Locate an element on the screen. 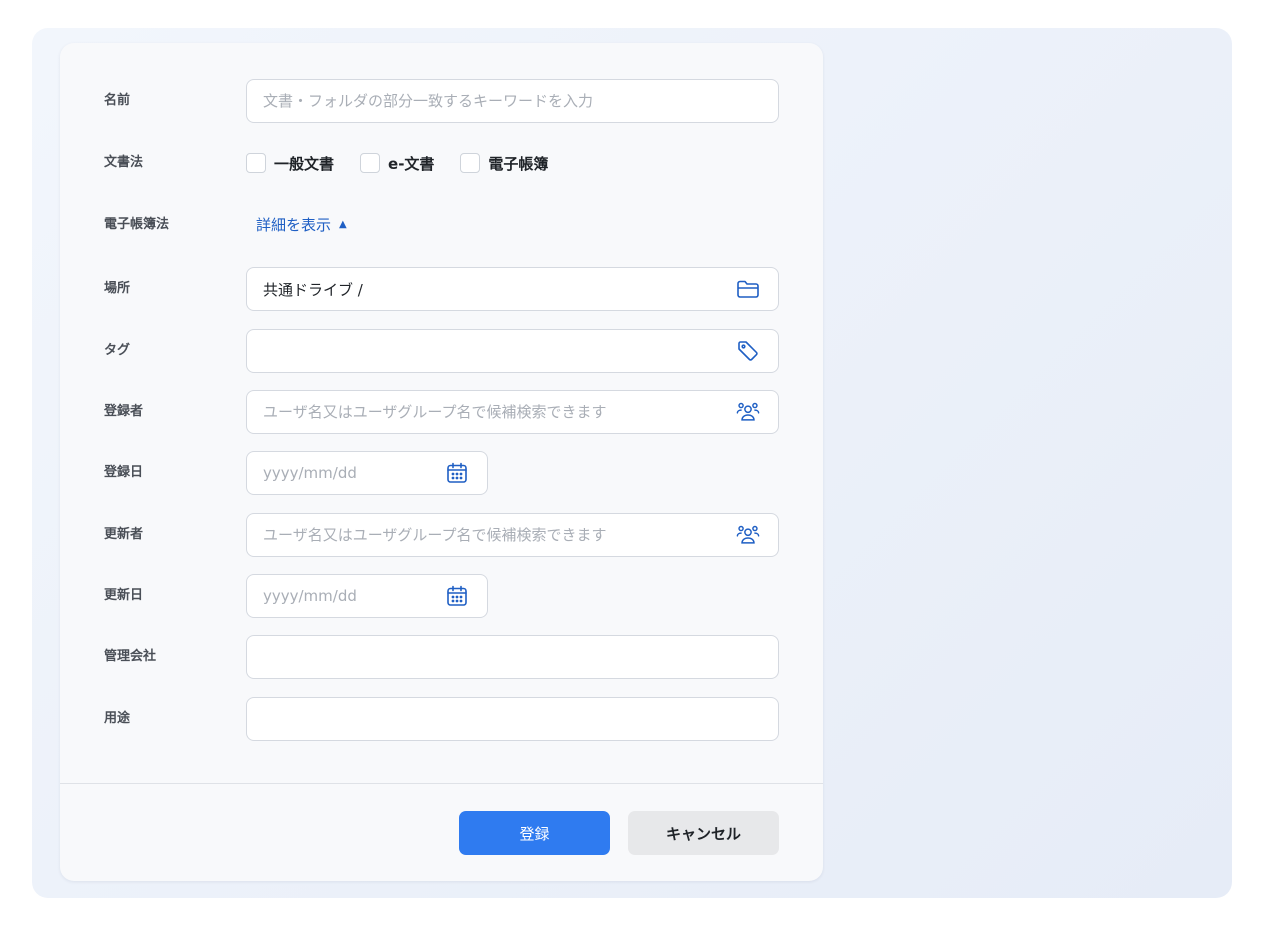 The width and height of the screenshot is (1264, 934). registered-date-input is located at coordinates (348, 473).